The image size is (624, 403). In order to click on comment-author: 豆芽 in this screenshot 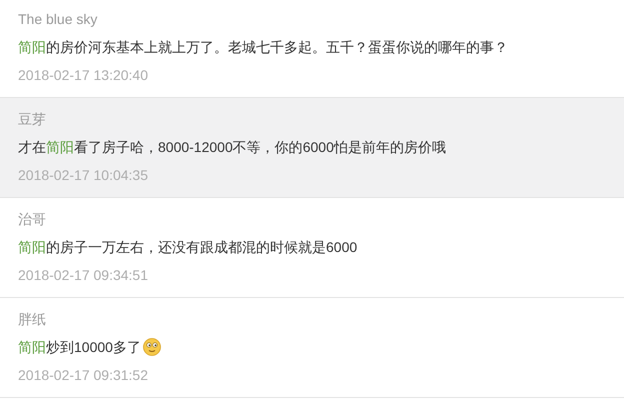, I will do `click(32, 119)`.